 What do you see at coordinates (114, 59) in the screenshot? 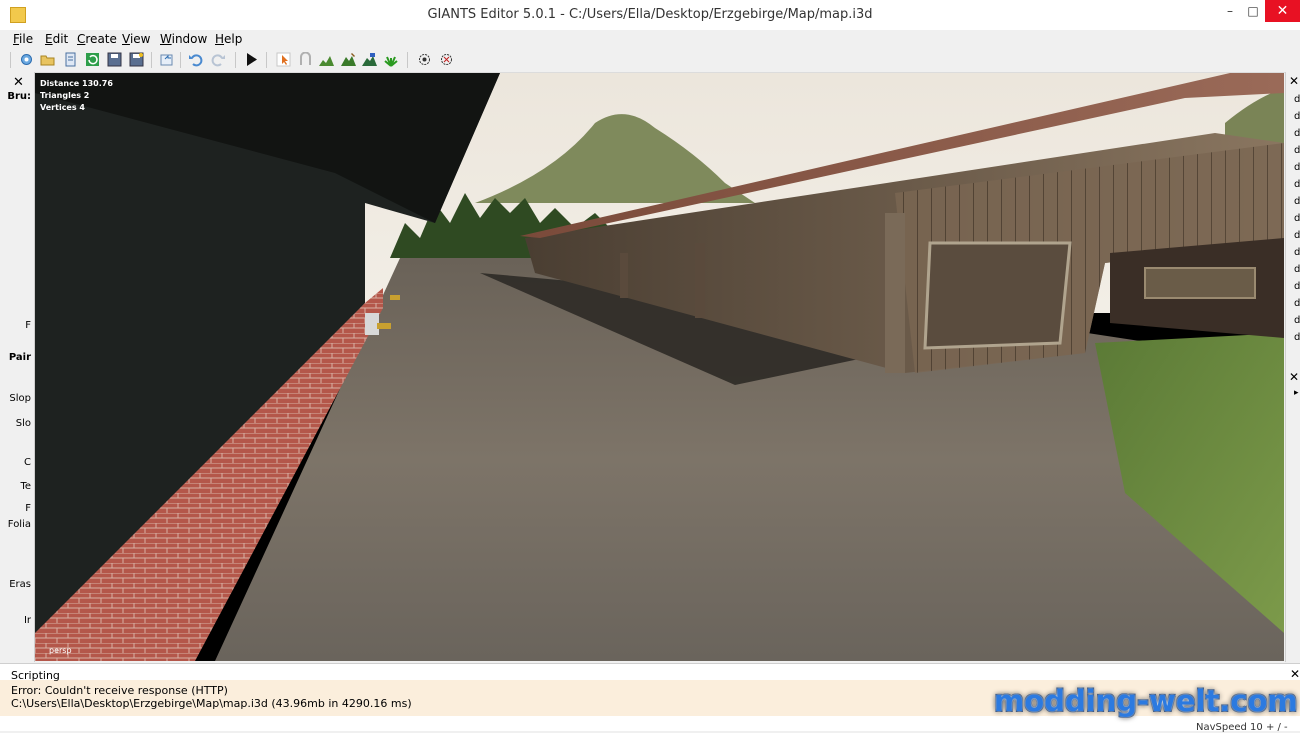
I see `save-icon` at bounding box center [114, 59].